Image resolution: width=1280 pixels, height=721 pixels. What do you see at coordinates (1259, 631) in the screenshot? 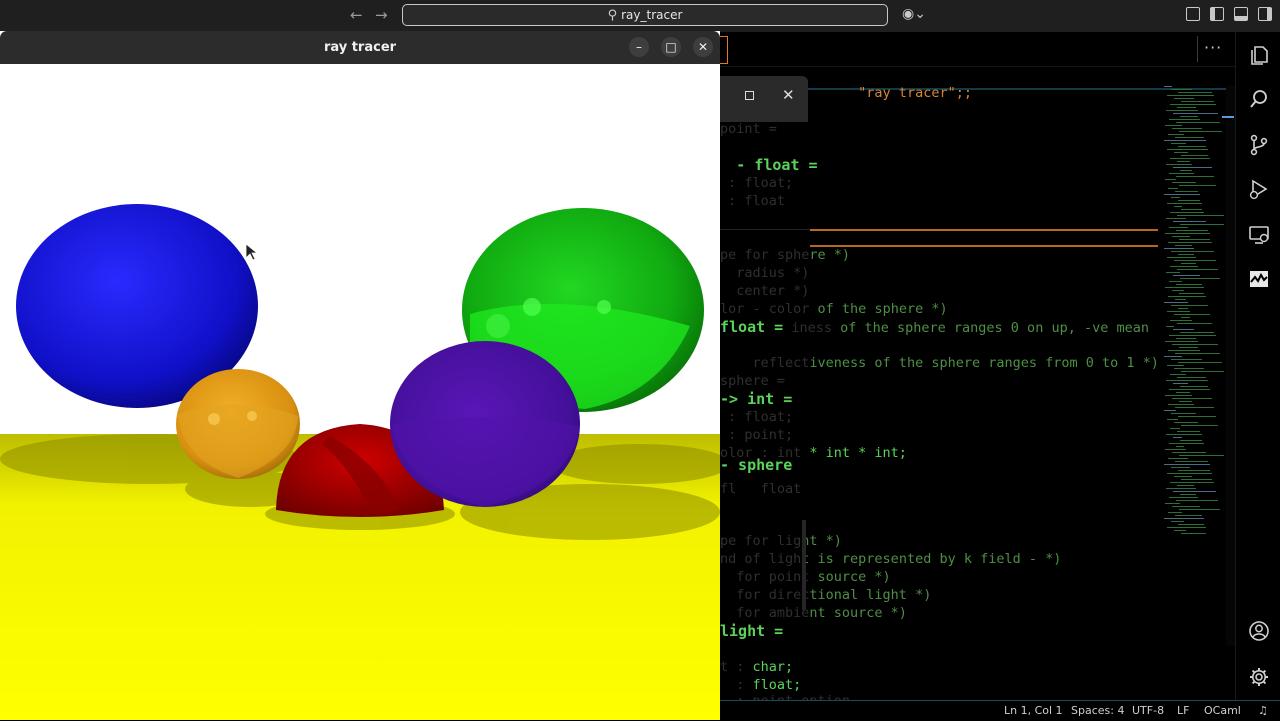
I see `account-icon` at bounding box center [1259, 631].